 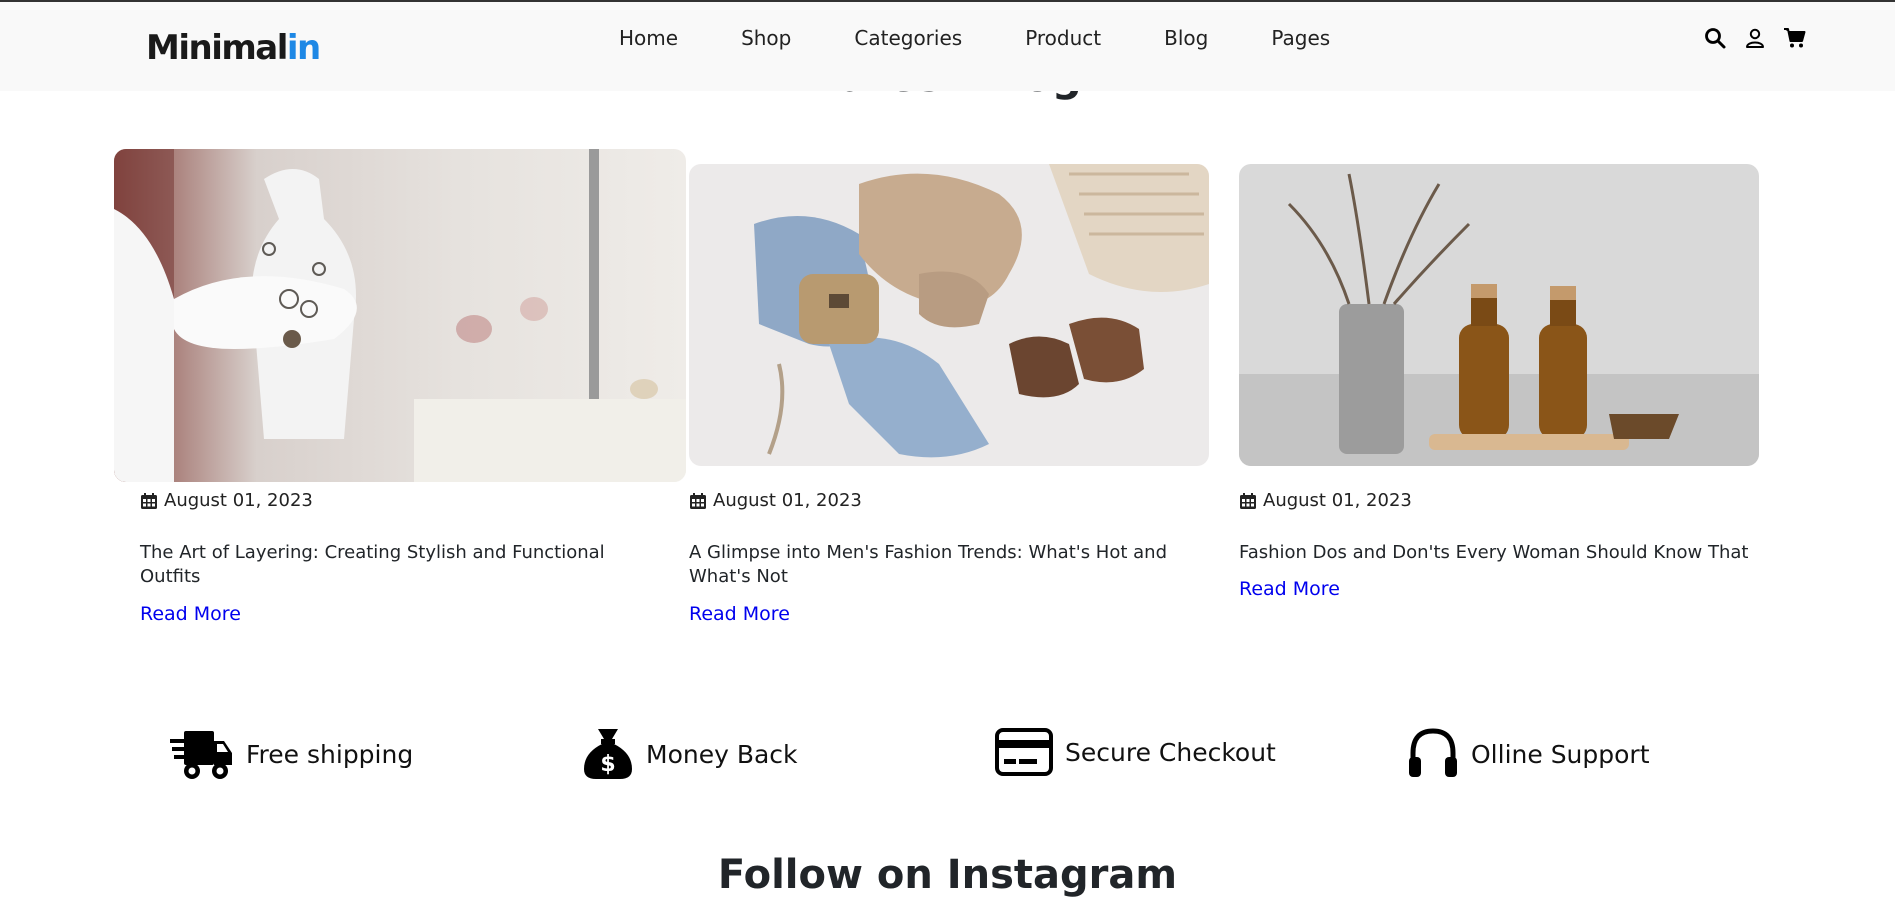 I want to click on nav-home: Home, so click(x=648, y=38).